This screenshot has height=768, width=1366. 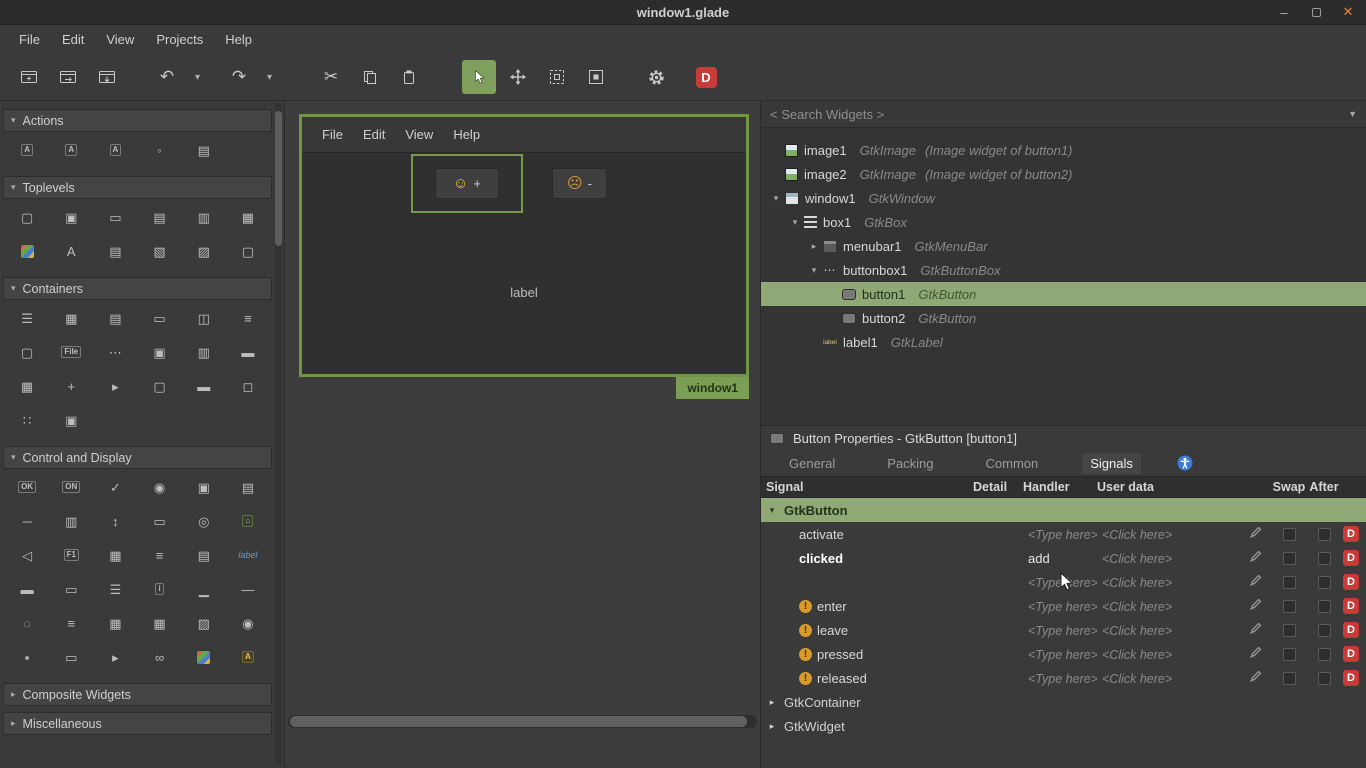 What do you see at coordinates (248, 521) in the screenshot?
I see `palette-item-file-chooser-button: ⌂` at bounding box center [248, 521].